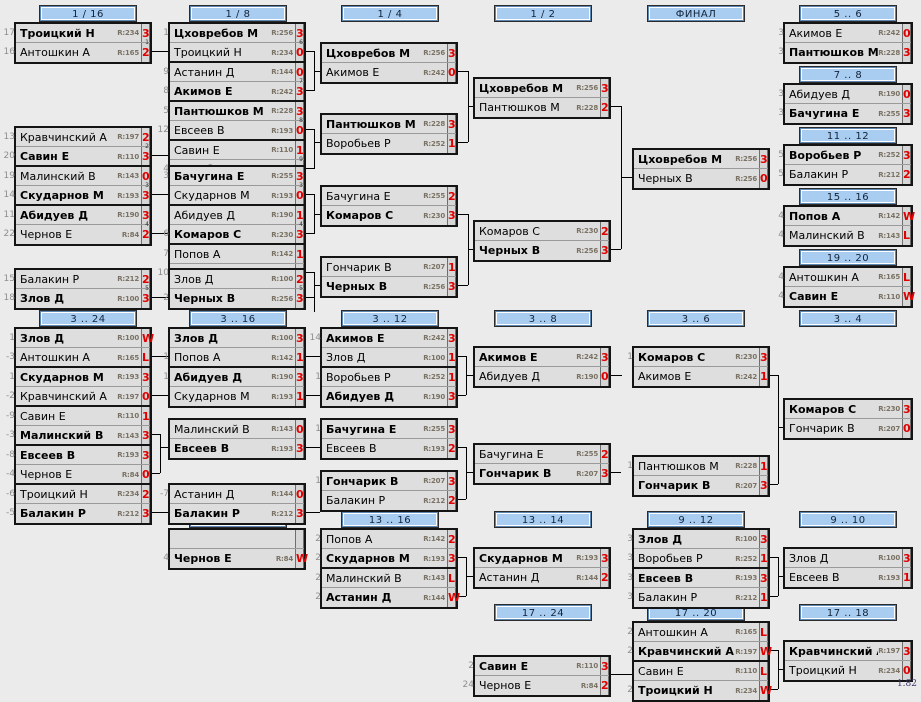 This screenshot has height=702, width=921. Describe the element at coordinates (542, 107) in the screenshot. I see `player-row: Пантюшков М R:228 2` at that location.